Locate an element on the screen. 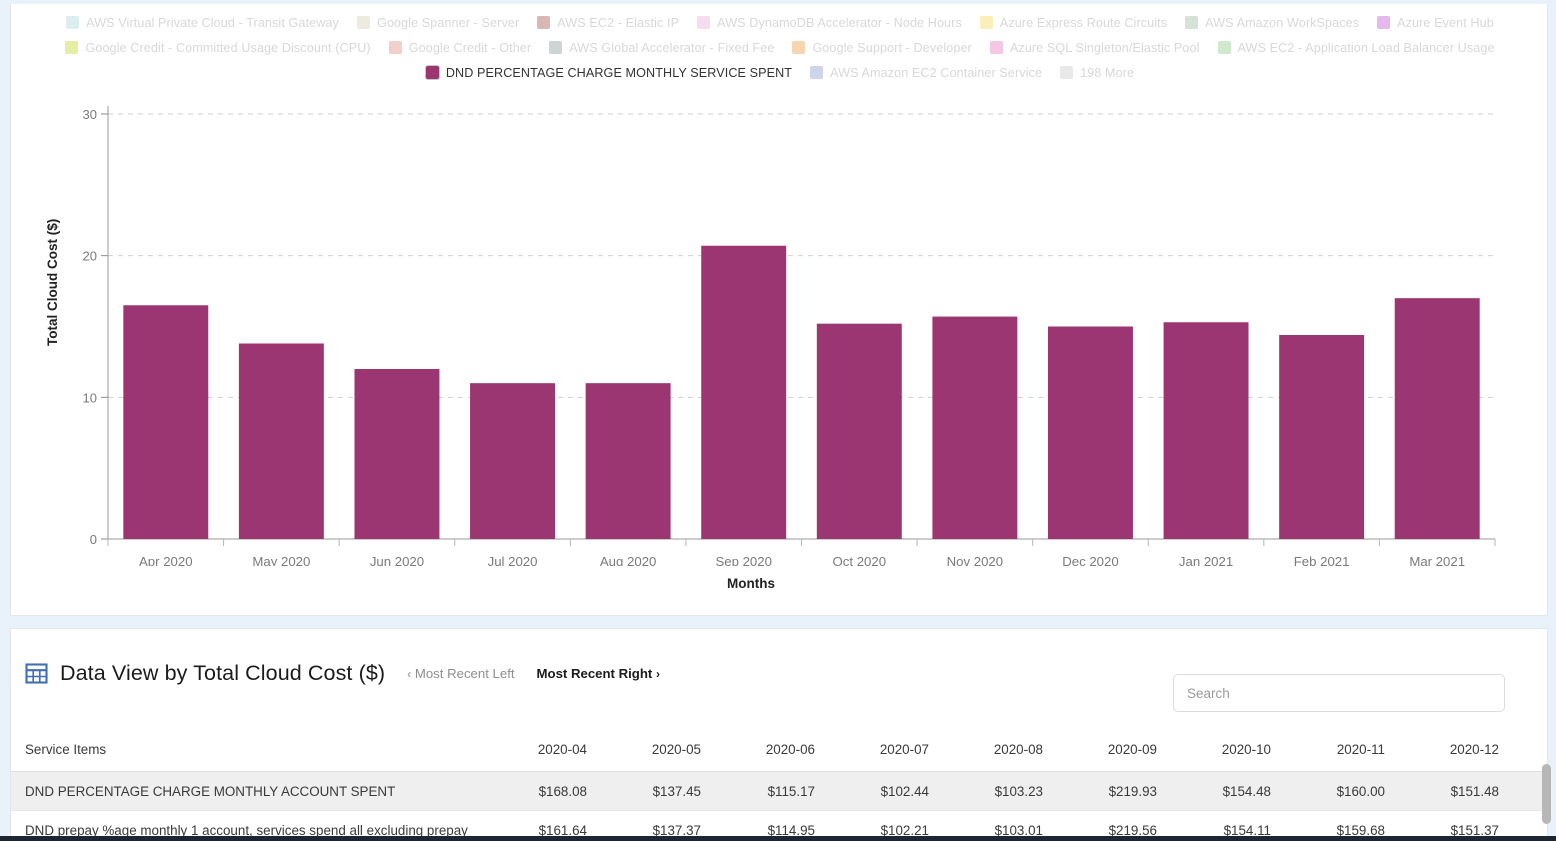 This screenshot has width=1556, height=841. legend-label: AWS Global Accelerator - Fixed Fee is located at coordinates (672, 47).